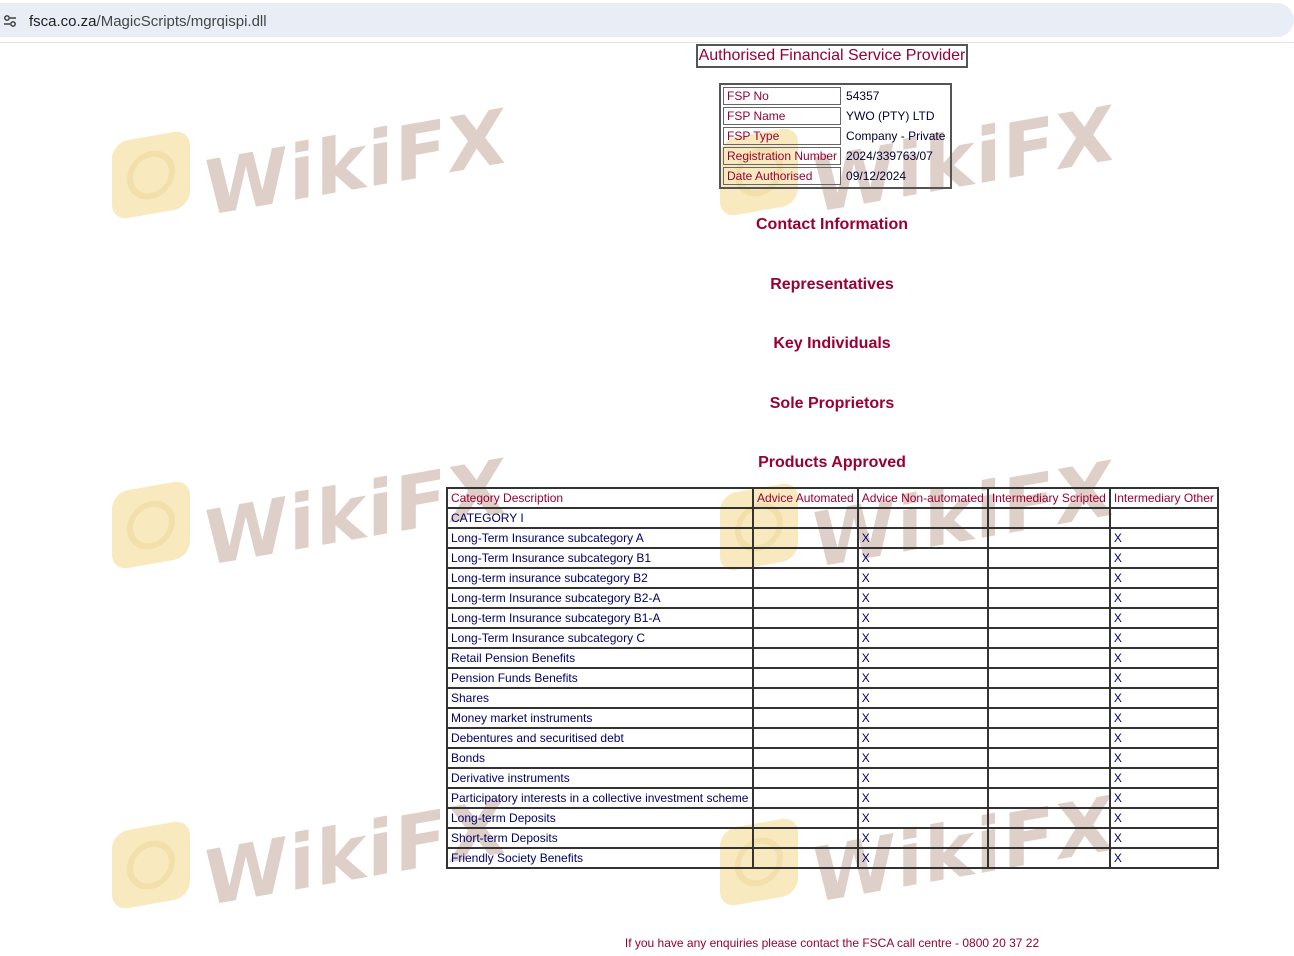 The image size is (1294, 956). Describe the element at coordinates (835, 136) in the screenshot. I see `info-row: FSP Type Company - Private` at that location.